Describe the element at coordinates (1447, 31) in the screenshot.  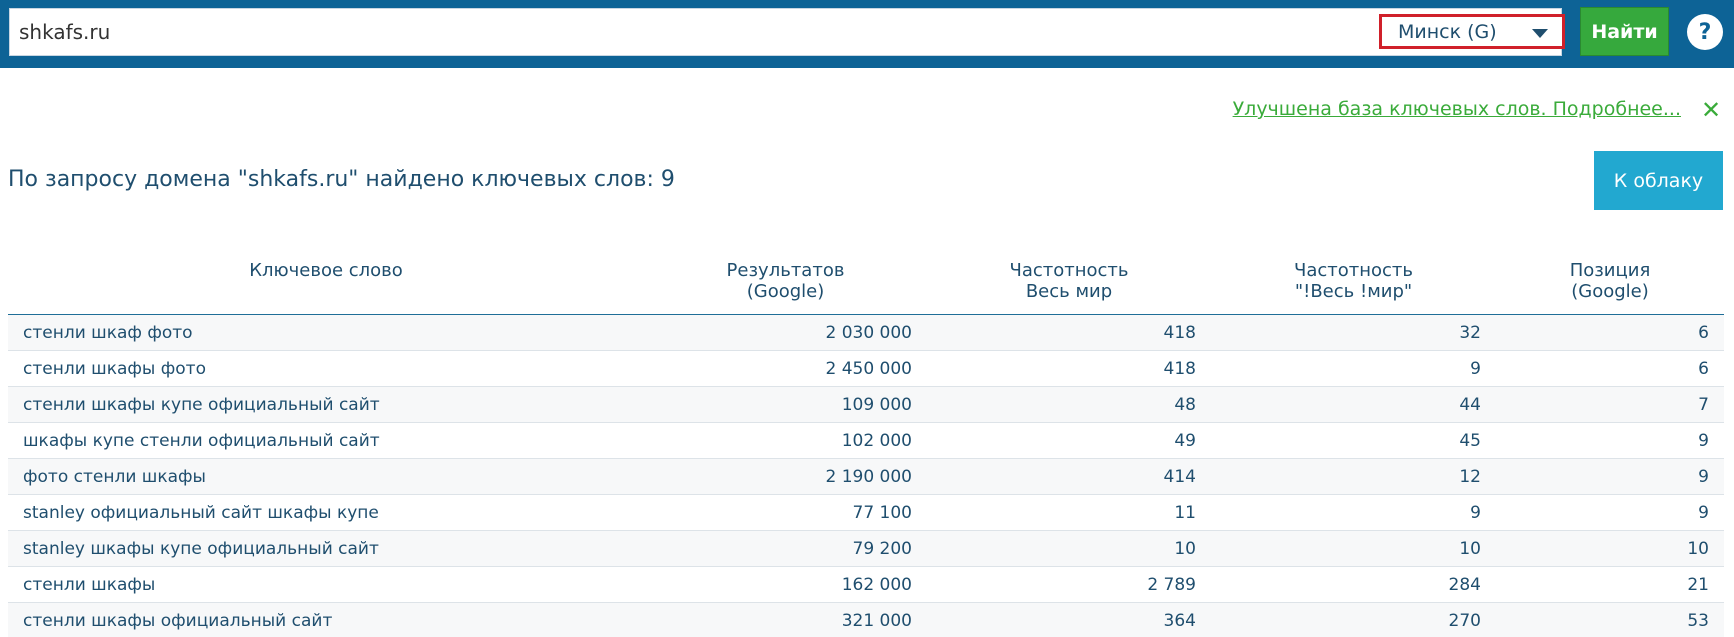
I see `region-select-label: Минск (G)` at that location.